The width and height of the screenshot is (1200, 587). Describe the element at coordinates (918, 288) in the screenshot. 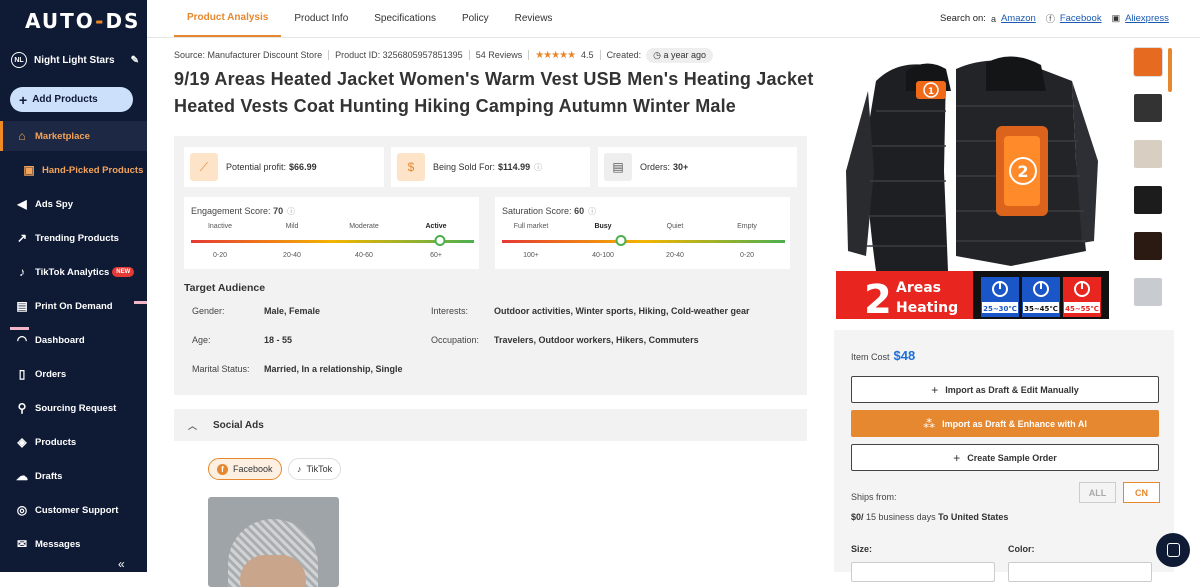

I see `banner-line1: Areas` at that location.